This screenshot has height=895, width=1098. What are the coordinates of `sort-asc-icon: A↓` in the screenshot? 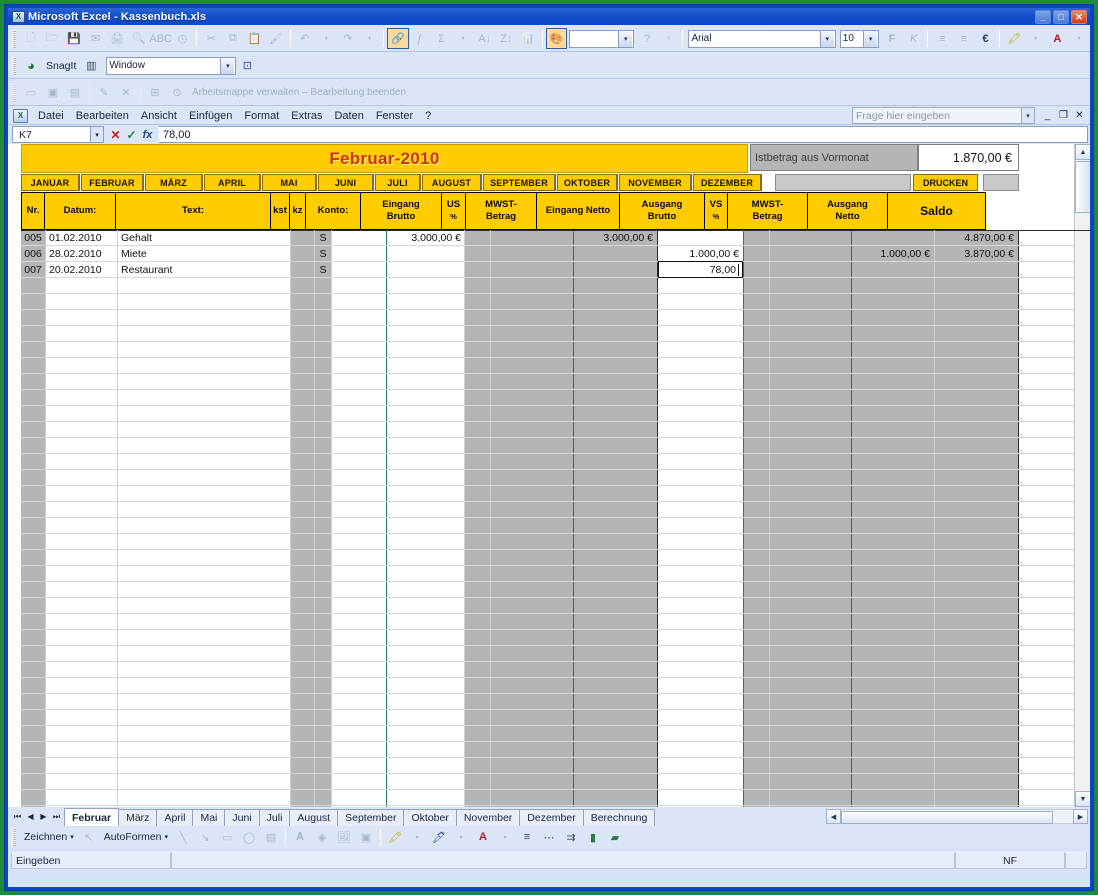 It's located at (485, 38).